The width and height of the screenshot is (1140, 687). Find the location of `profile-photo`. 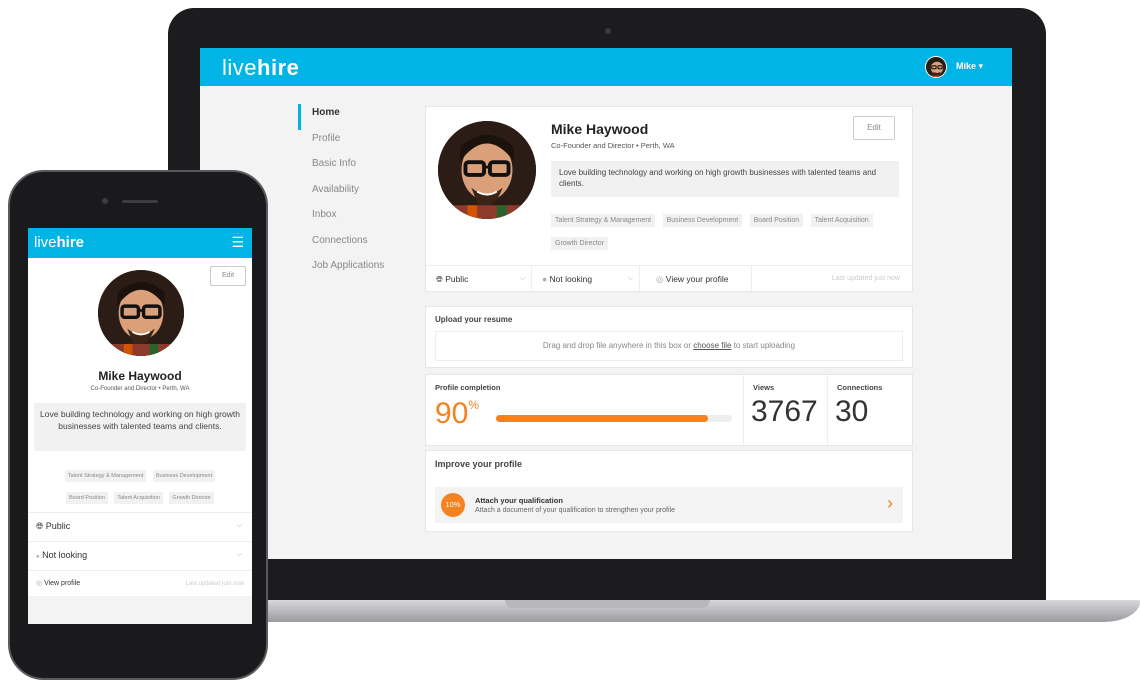

profile-photo is located at coordinates (487, 170).